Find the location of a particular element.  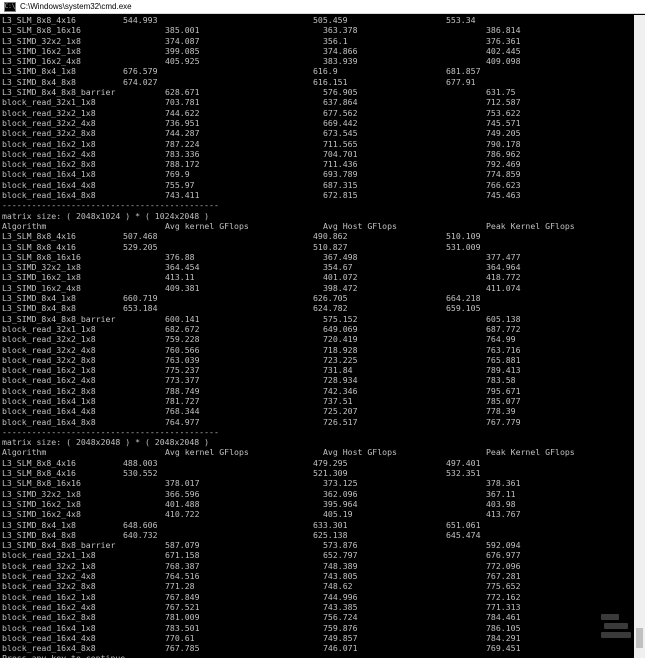

result-row: L3_SIMD_16x2_1x8 401.488 395.964 403.98 is located at coordinates (317, 504).